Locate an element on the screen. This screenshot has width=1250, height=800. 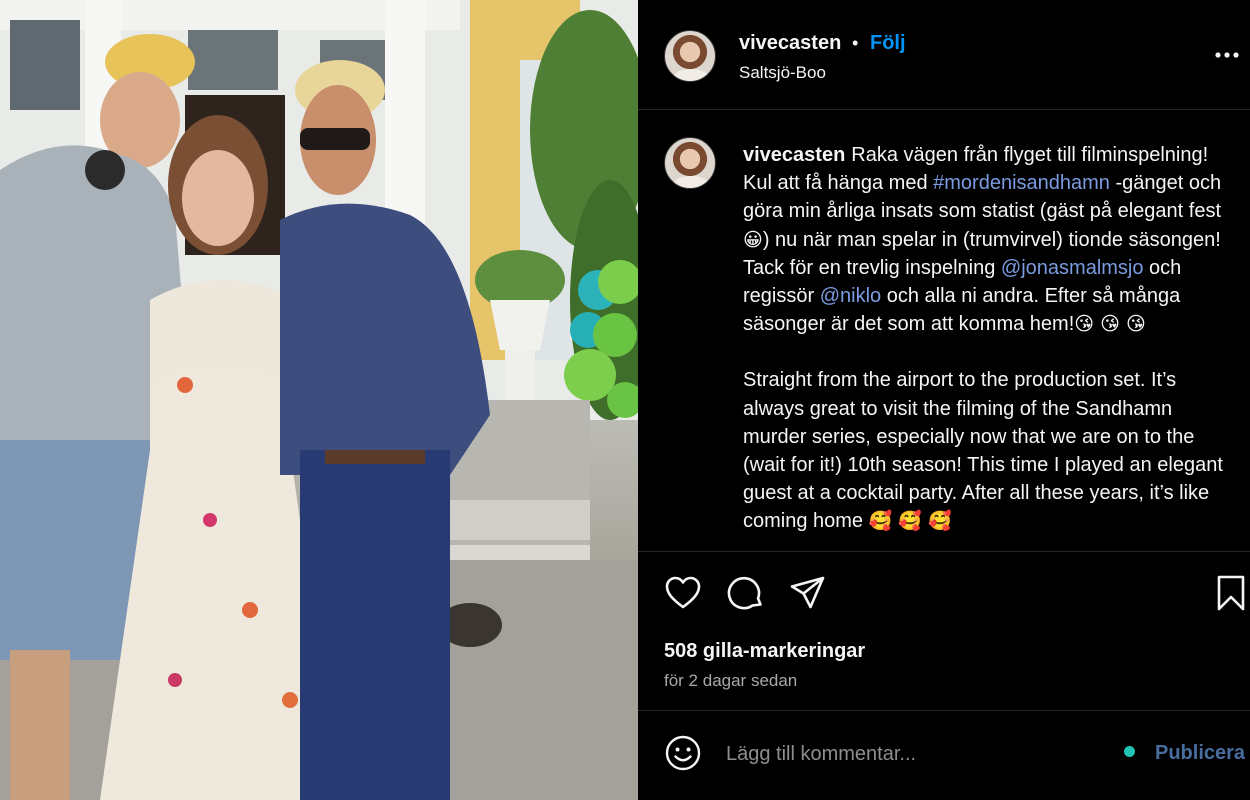
publish-button: Publicera is located at coordinates (1200, 753).